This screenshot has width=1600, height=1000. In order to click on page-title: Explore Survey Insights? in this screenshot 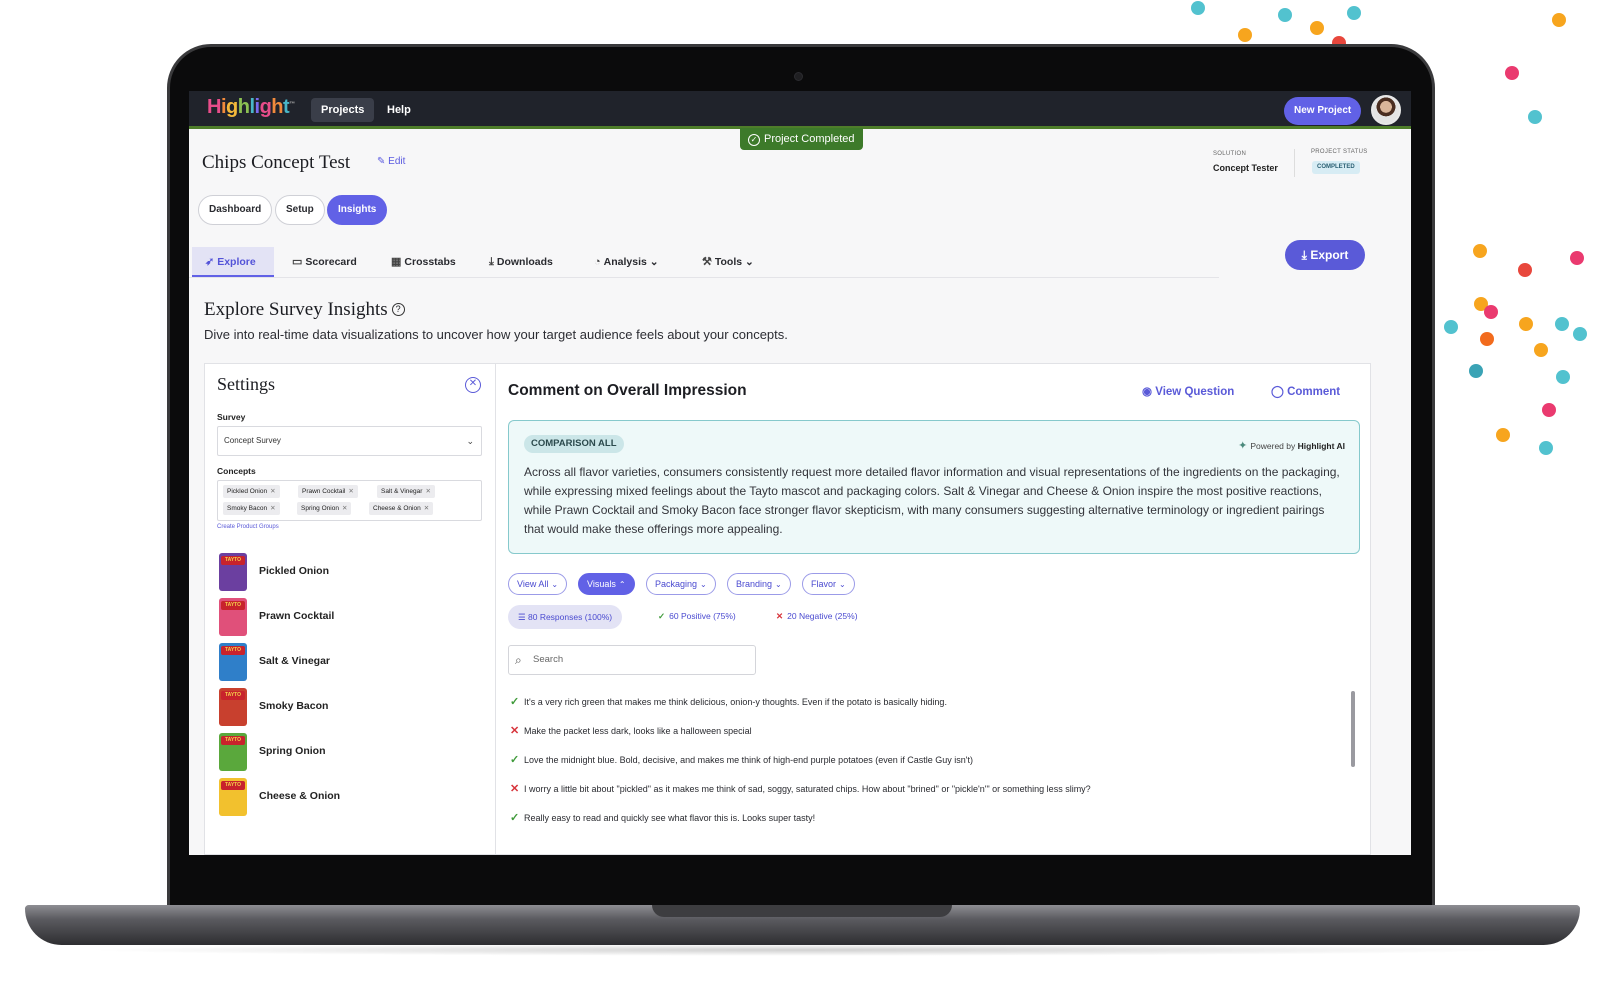, I will do `click(304, 310)`.